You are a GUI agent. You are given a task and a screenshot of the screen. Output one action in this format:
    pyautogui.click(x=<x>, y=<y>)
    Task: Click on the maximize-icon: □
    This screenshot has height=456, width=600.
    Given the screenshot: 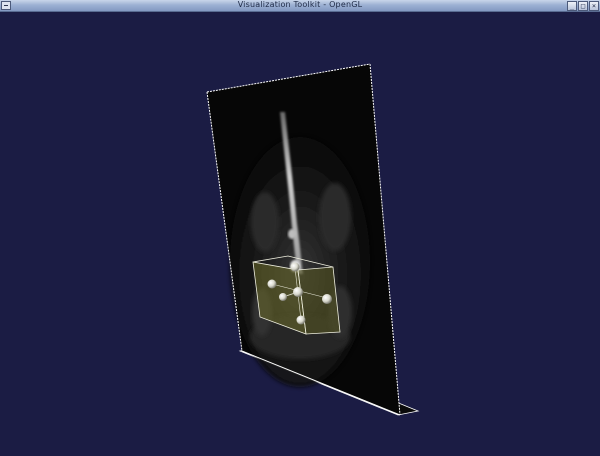 What is the action you would take?
    pyautogui.click(x=583, y=6)
    